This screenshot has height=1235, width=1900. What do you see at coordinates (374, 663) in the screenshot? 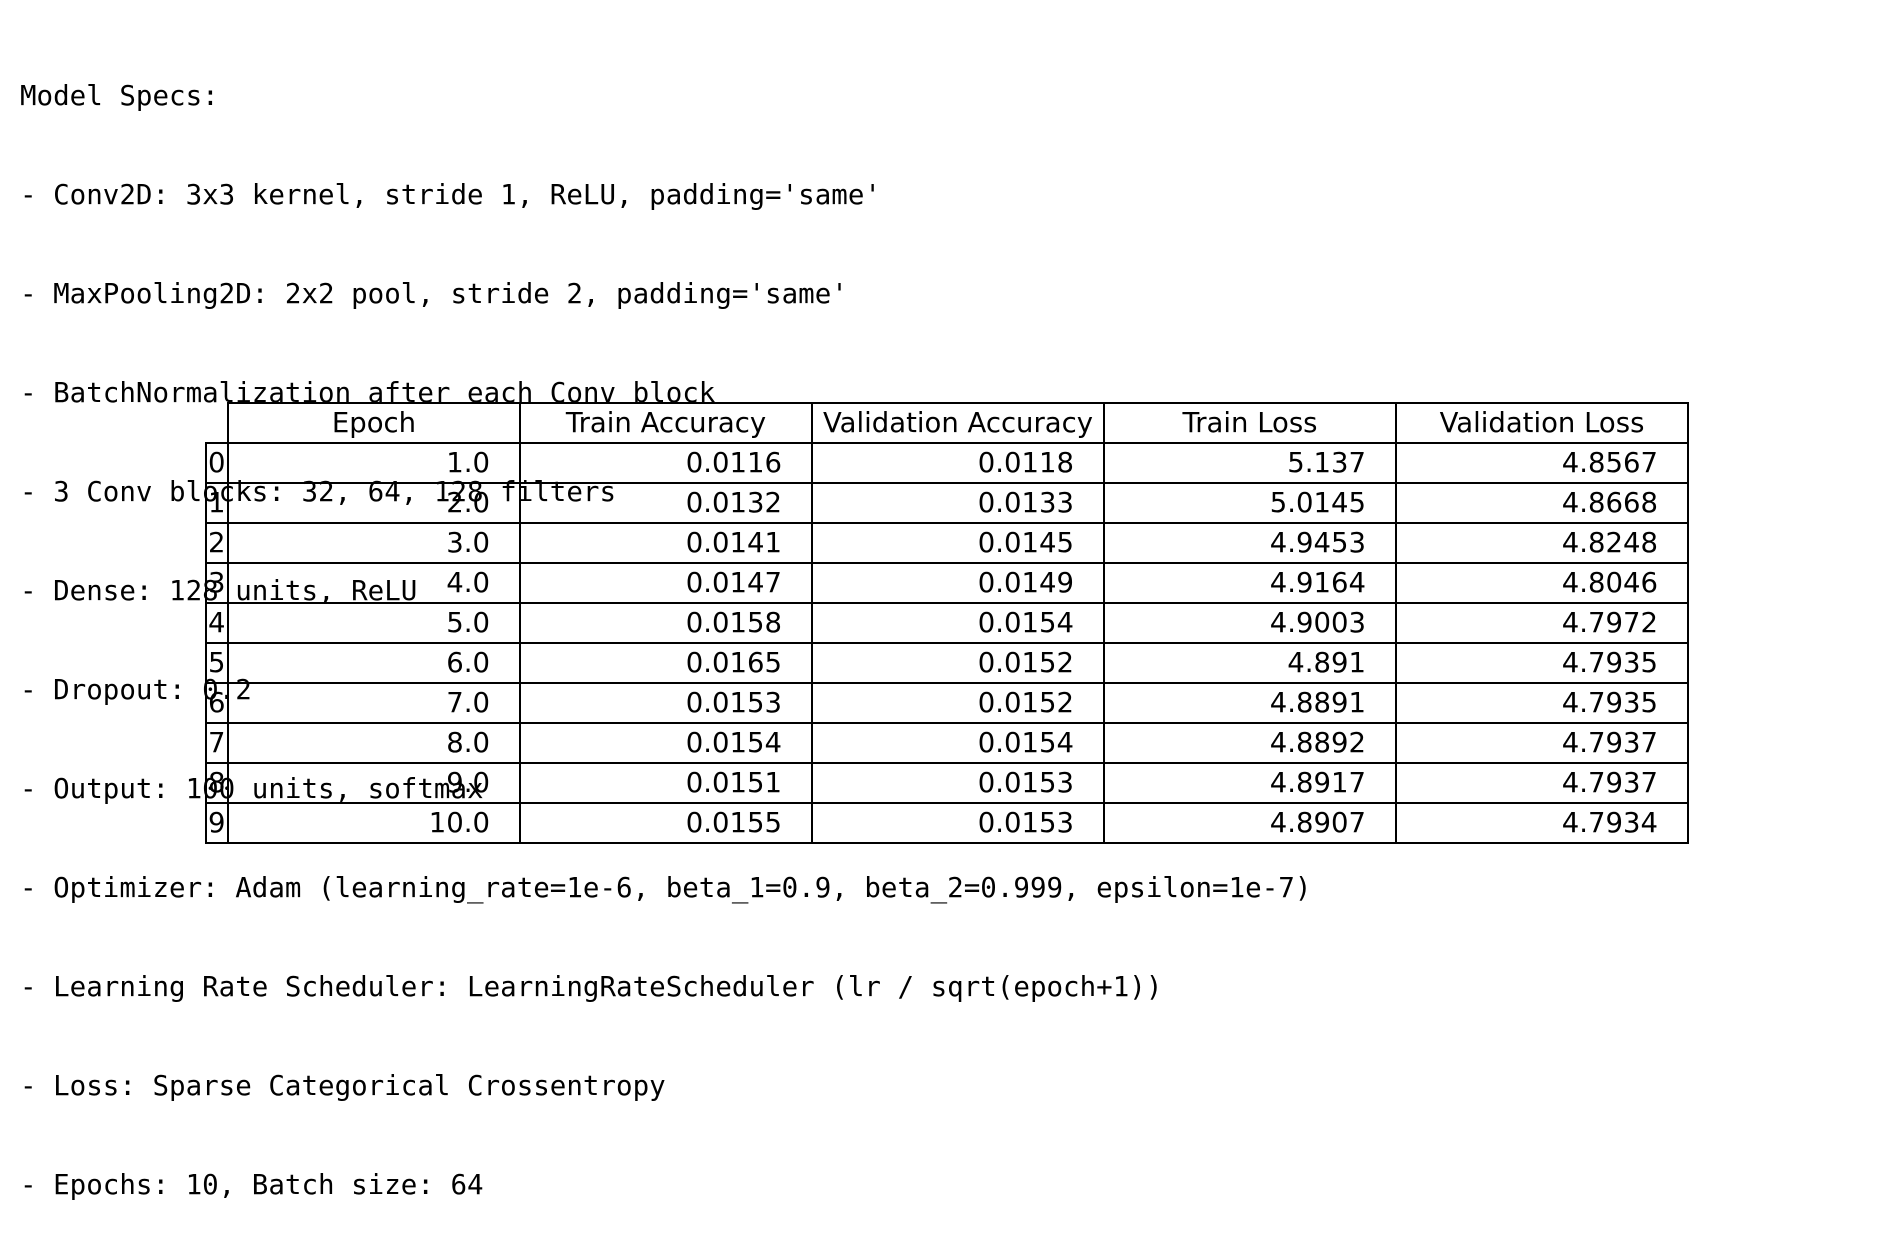
I see `table-cell: 6.0` at bounding box center [374, 663].